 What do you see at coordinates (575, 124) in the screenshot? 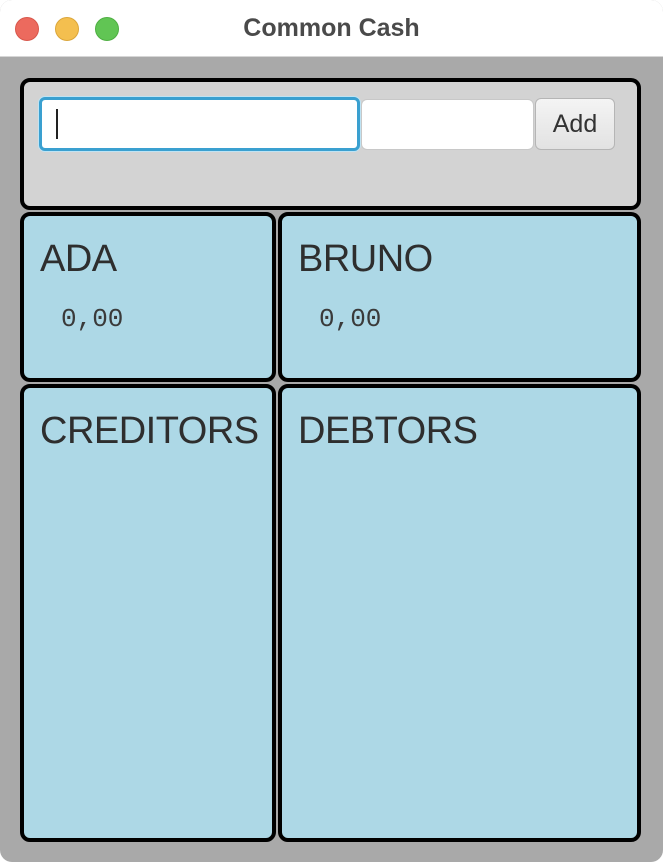
I see `add-button: Add` at bounding box center [575, 124].